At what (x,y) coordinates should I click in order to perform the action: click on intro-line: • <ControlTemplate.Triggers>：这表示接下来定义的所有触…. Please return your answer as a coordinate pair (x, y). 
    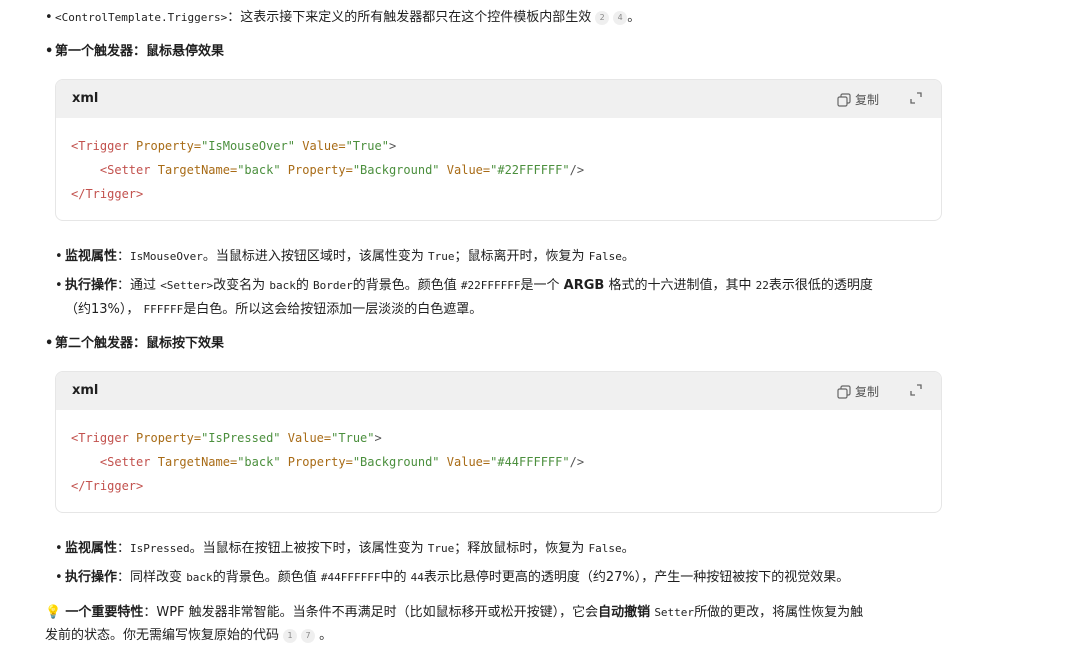
    Looking at the image, I should click on (343, 17).